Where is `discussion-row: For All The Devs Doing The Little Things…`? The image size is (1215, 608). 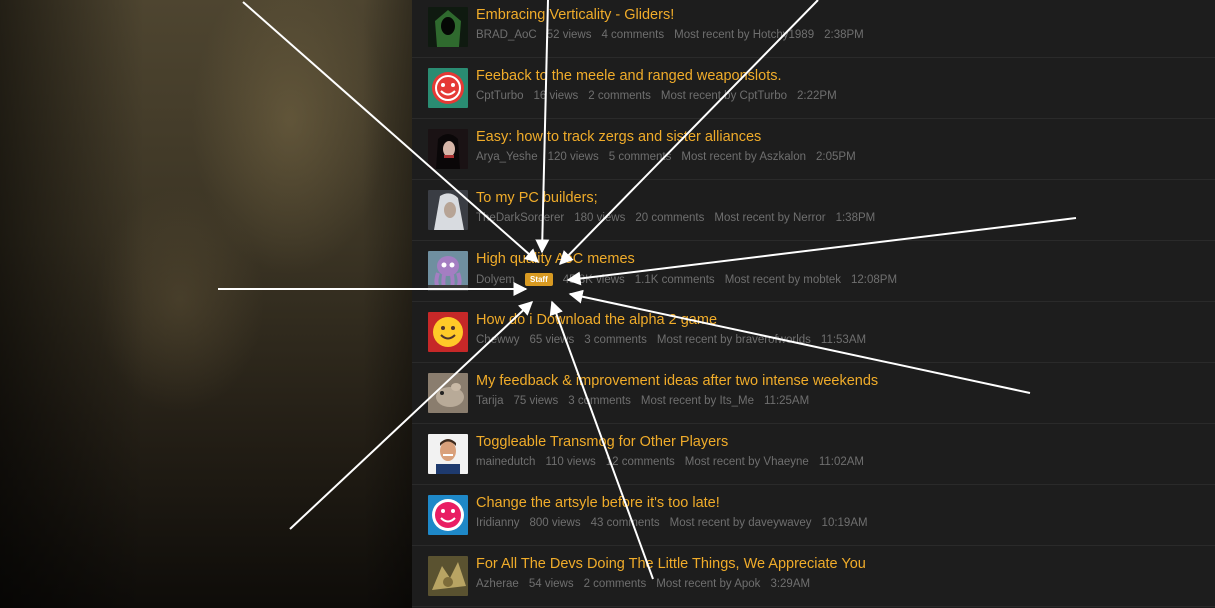 discussion-row: For All The Devs Doing The Little Things… is located at coordinates (813, 576).